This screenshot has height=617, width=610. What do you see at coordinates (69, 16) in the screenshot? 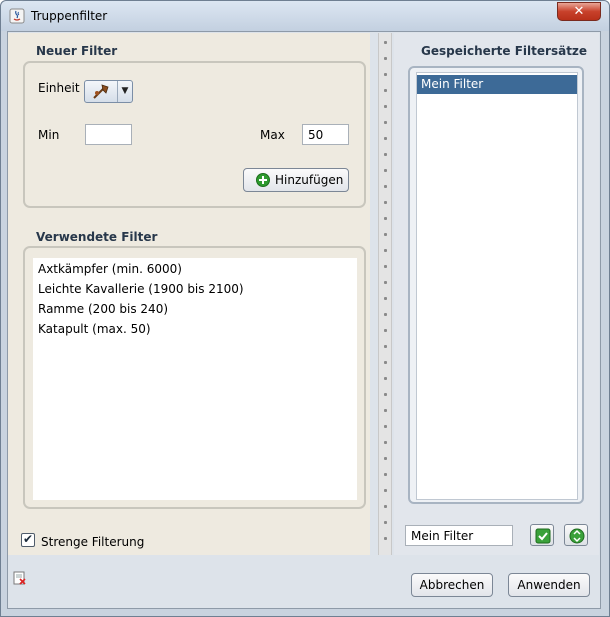
I see `window-title: Truppenfilter` at bounding box center [69, 16].